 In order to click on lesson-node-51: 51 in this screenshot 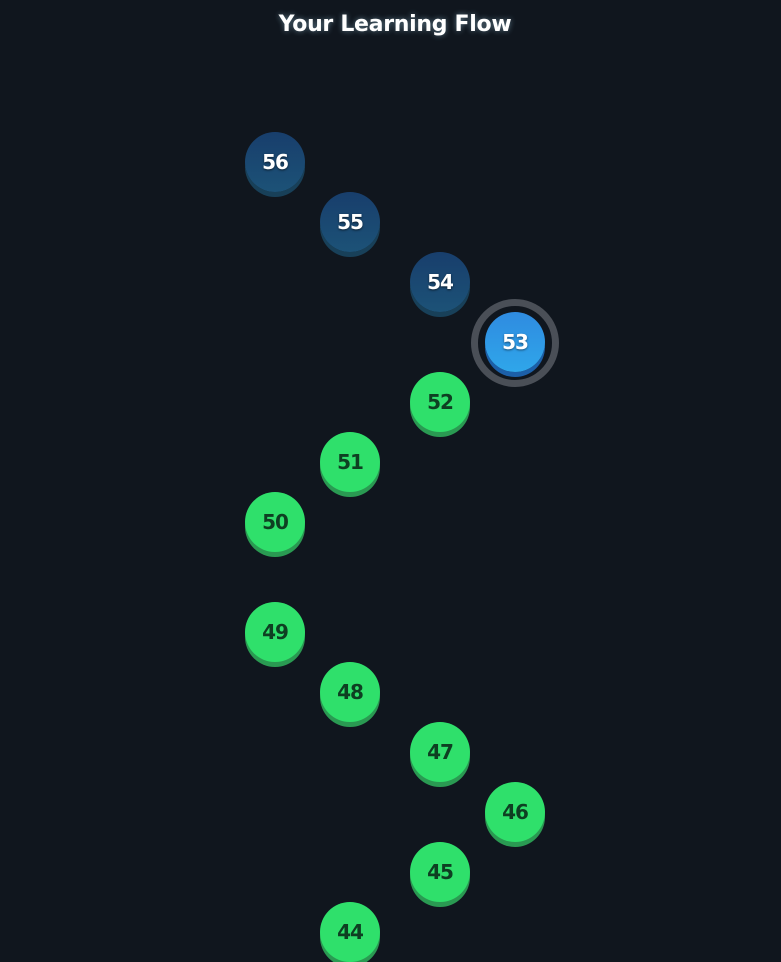, I will do `click(350, 462)`.